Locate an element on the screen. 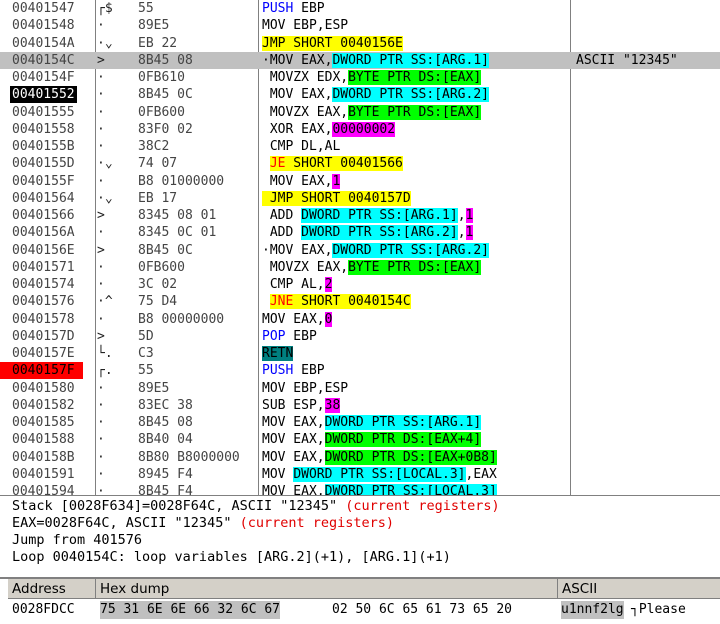 The width and height of the screenshot is (720, 624). instruction-address: 00401564 is located at coordinates (43, 198).